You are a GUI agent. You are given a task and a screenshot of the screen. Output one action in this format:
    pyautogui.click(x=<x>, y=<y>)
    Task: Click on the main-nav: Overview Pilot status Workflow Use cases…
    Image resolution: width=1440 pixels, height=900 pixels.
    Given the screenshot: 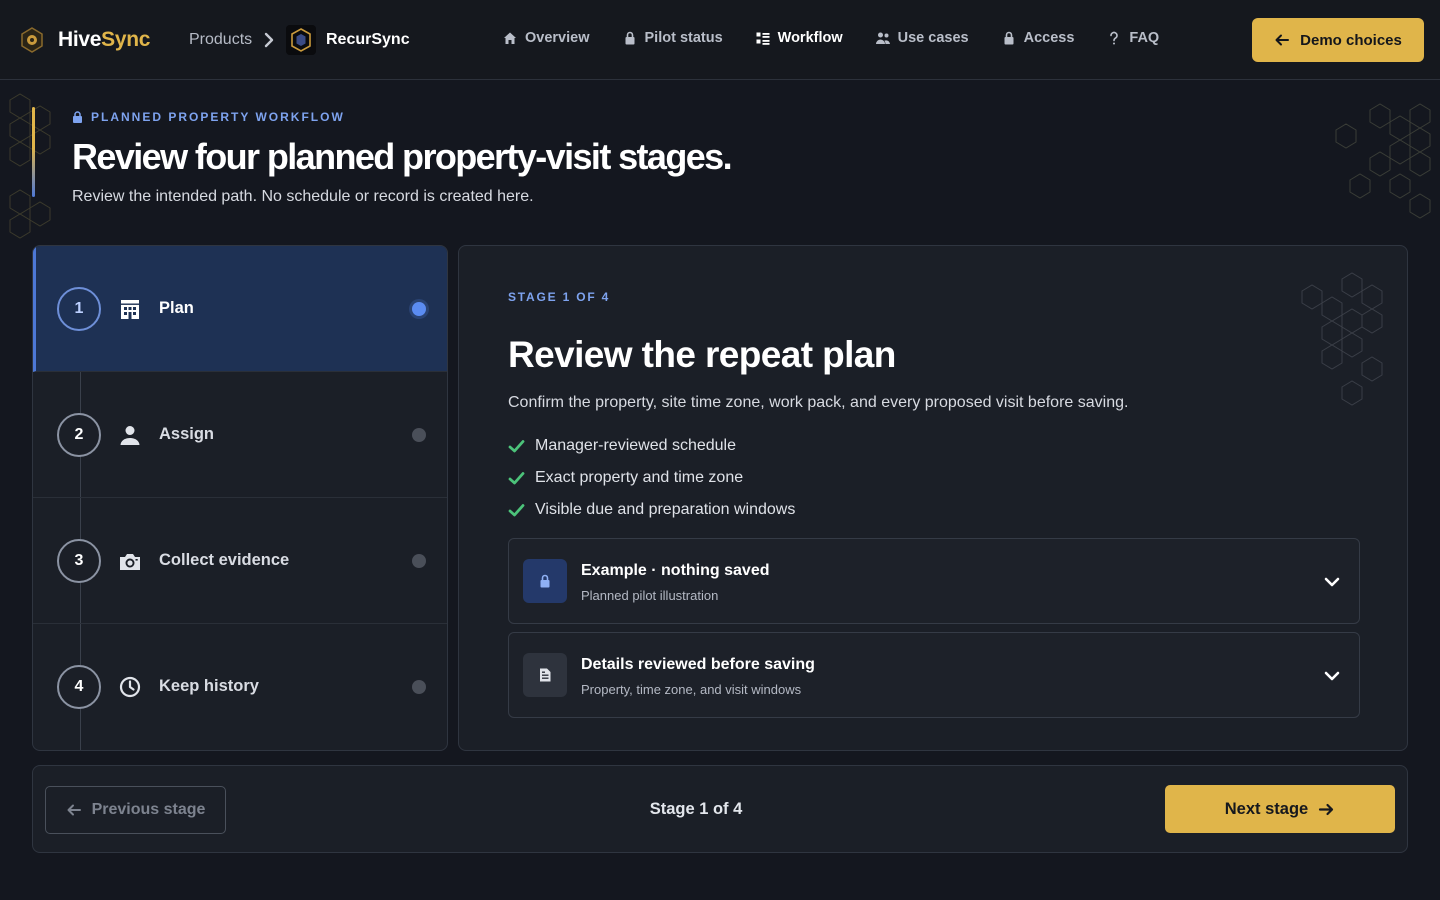 What is the action you would take?
    pyautogui.click(x=846, y=38)
    